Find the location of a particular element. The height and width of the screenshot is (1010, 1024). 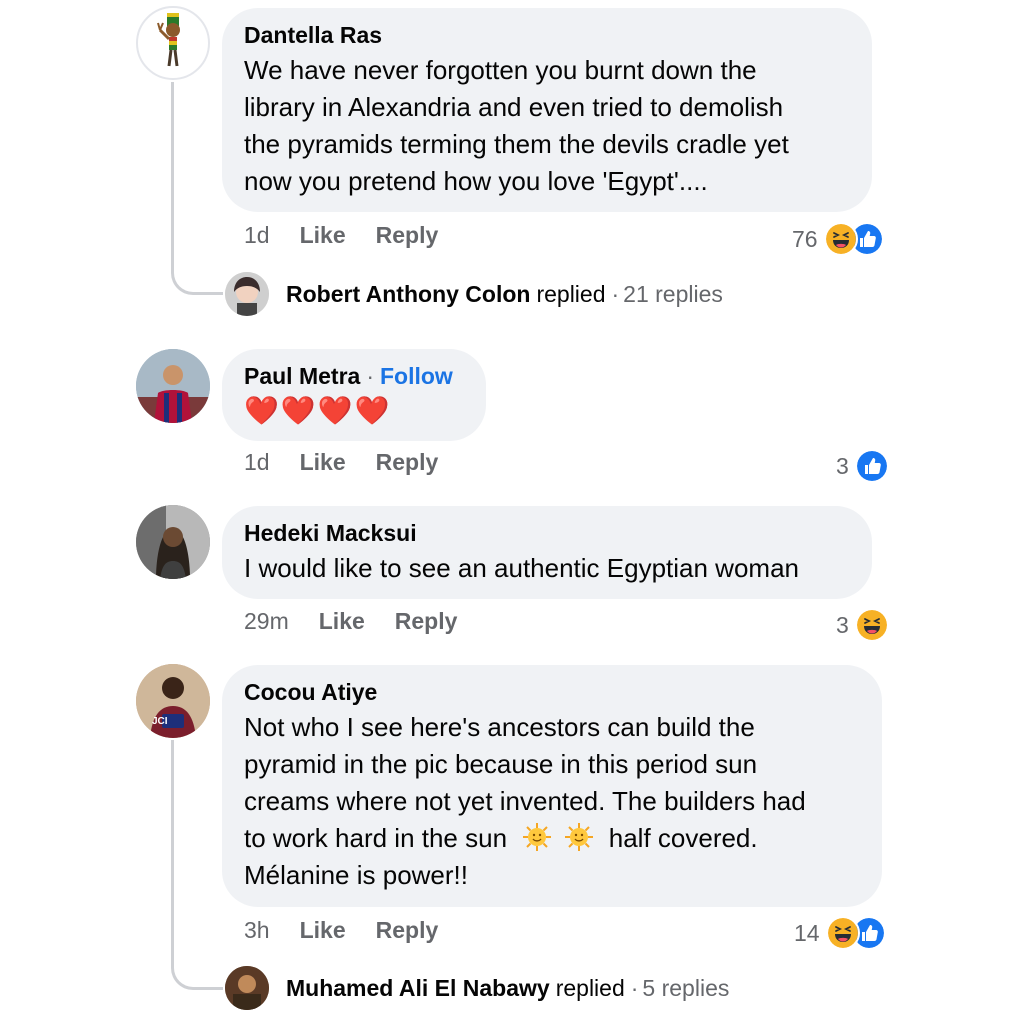

timestamp: 29m is located at coordinates (266, 621).